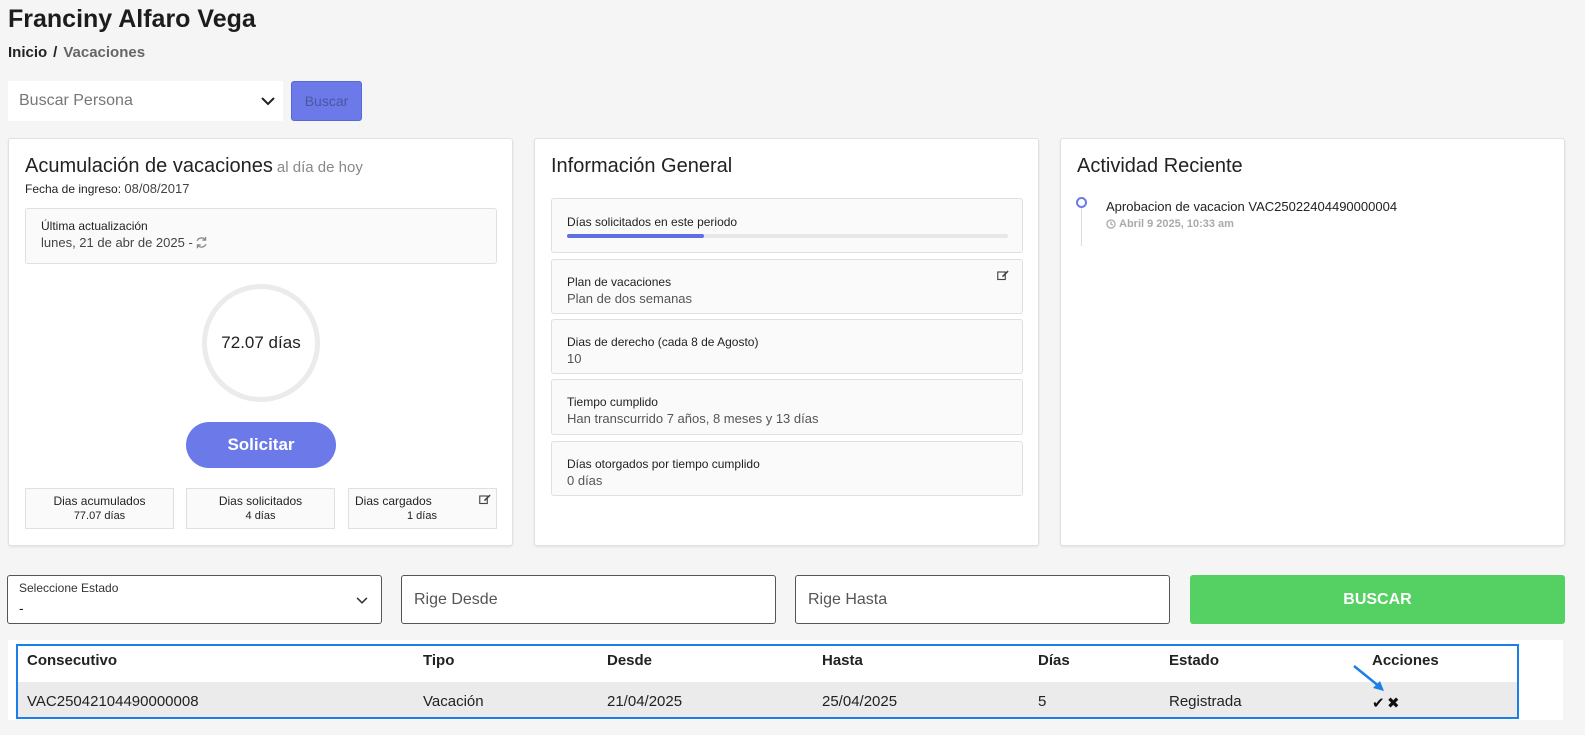  Describe the element at coordinates (612, 402) in the screenshot. I see `info-label: Tiempo cumplido` at that location.